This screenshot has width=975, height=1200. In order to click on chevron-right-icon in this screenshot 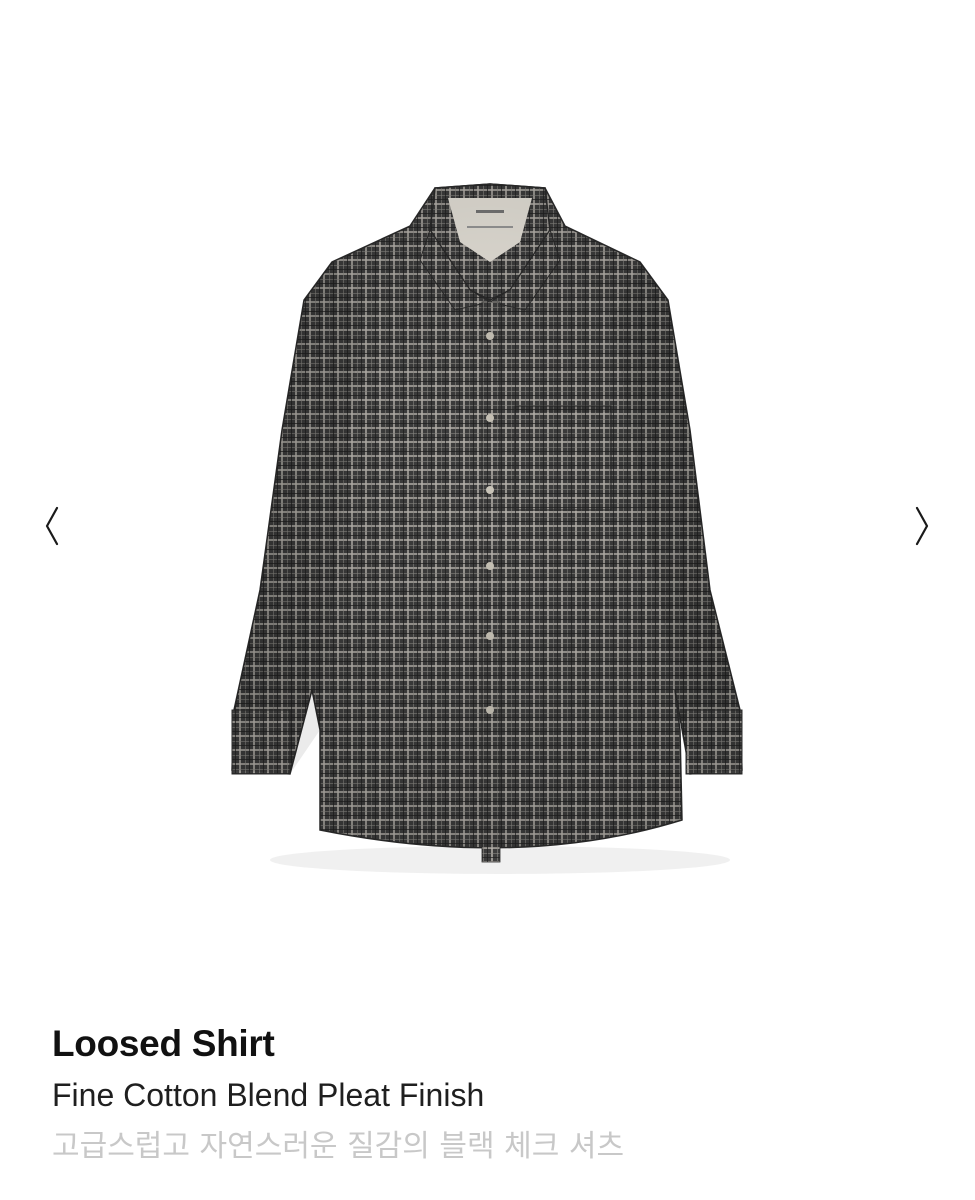, I will do `click(922, 526)`.